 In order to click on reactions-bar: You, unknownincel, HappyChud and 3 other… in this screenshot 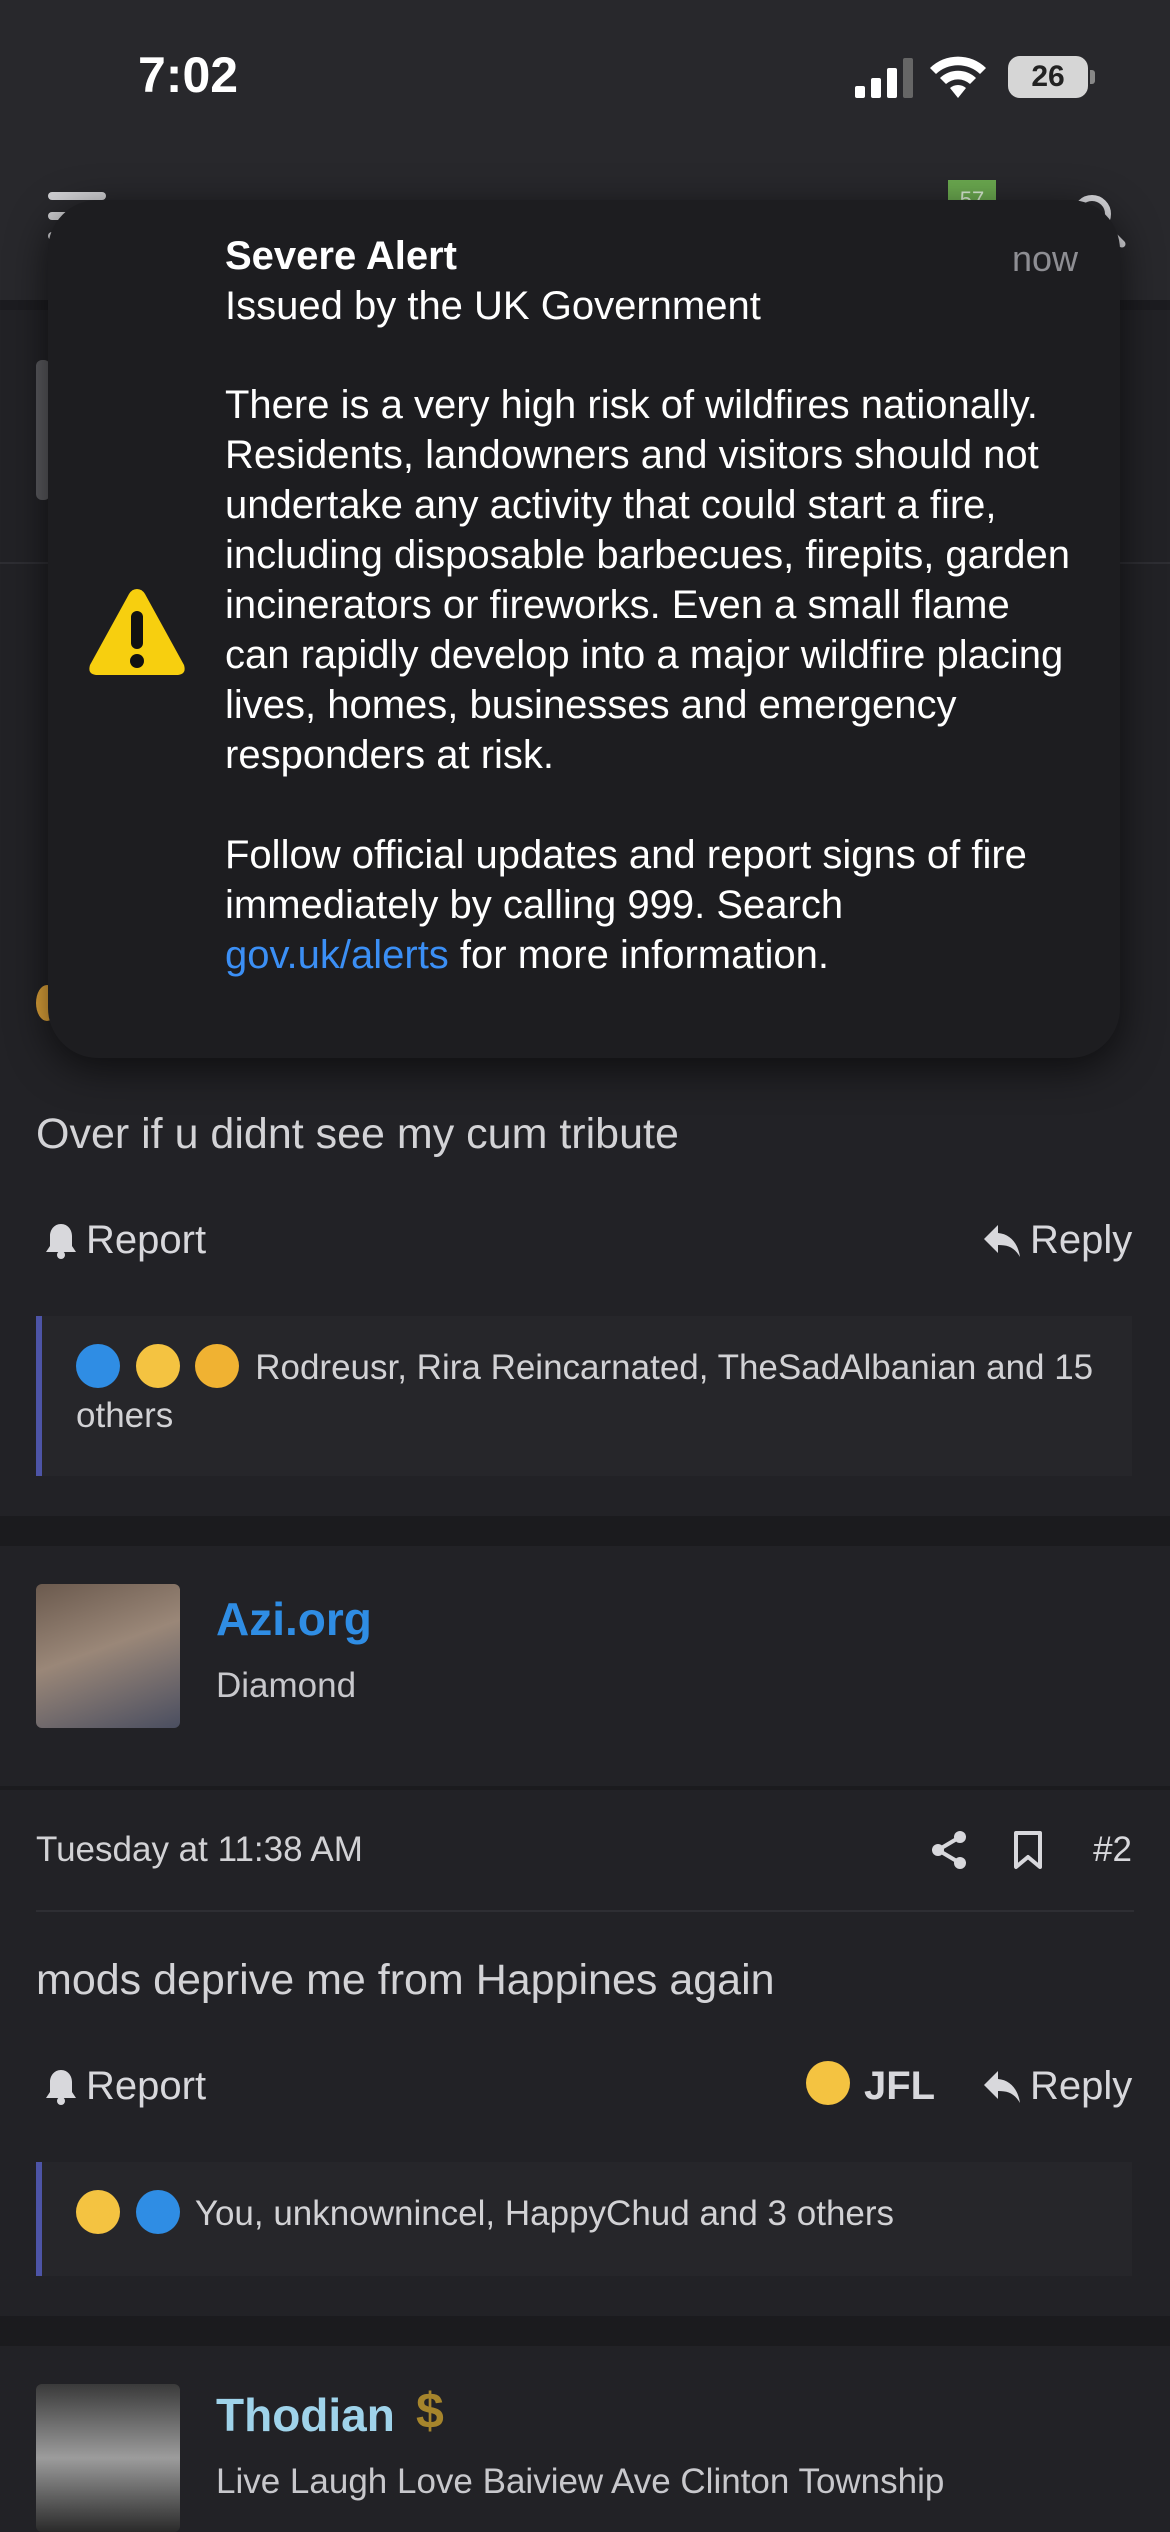, I will do `click(584, 2219)`.